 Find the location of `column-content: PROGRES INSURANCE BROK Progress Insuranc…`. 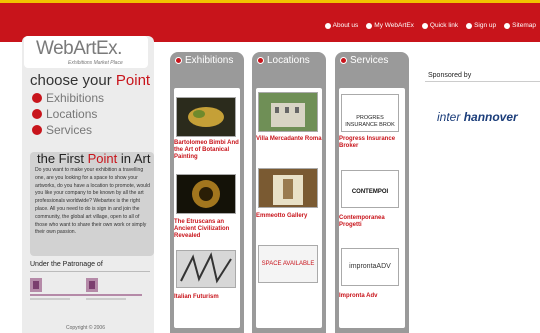

column-content: PROGRES INSURANCE BROK Progress Insuranc… is located at coordinates (372, 208).